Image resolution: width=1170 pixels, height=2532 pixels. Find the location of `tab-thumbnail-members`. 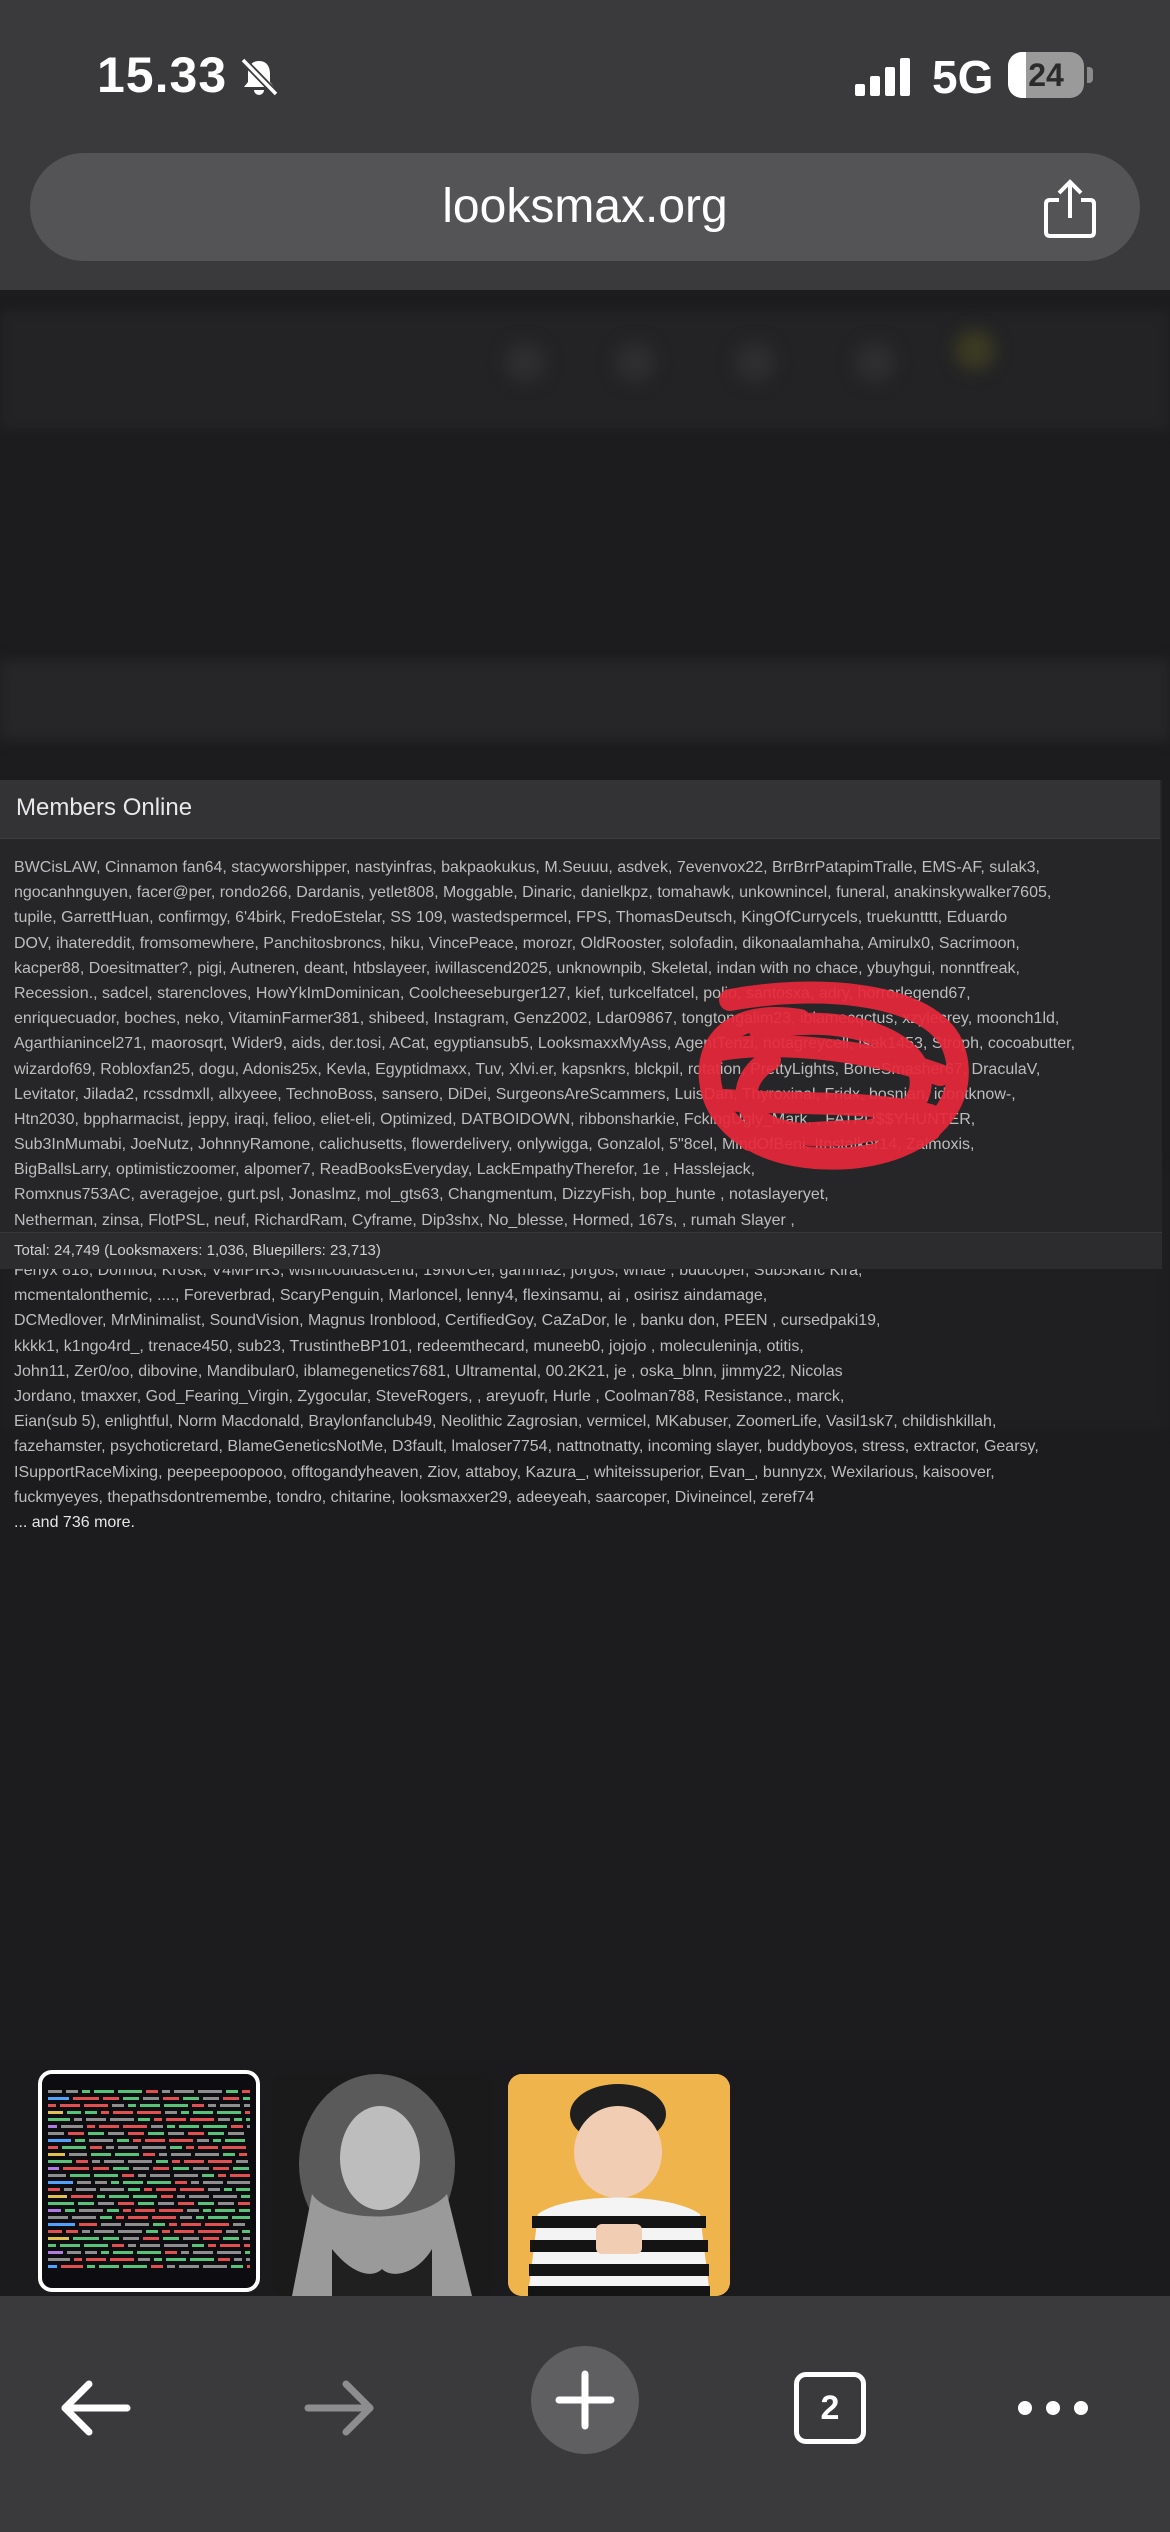

tab-thumbnail-members is located at coordinates (149, 2181).